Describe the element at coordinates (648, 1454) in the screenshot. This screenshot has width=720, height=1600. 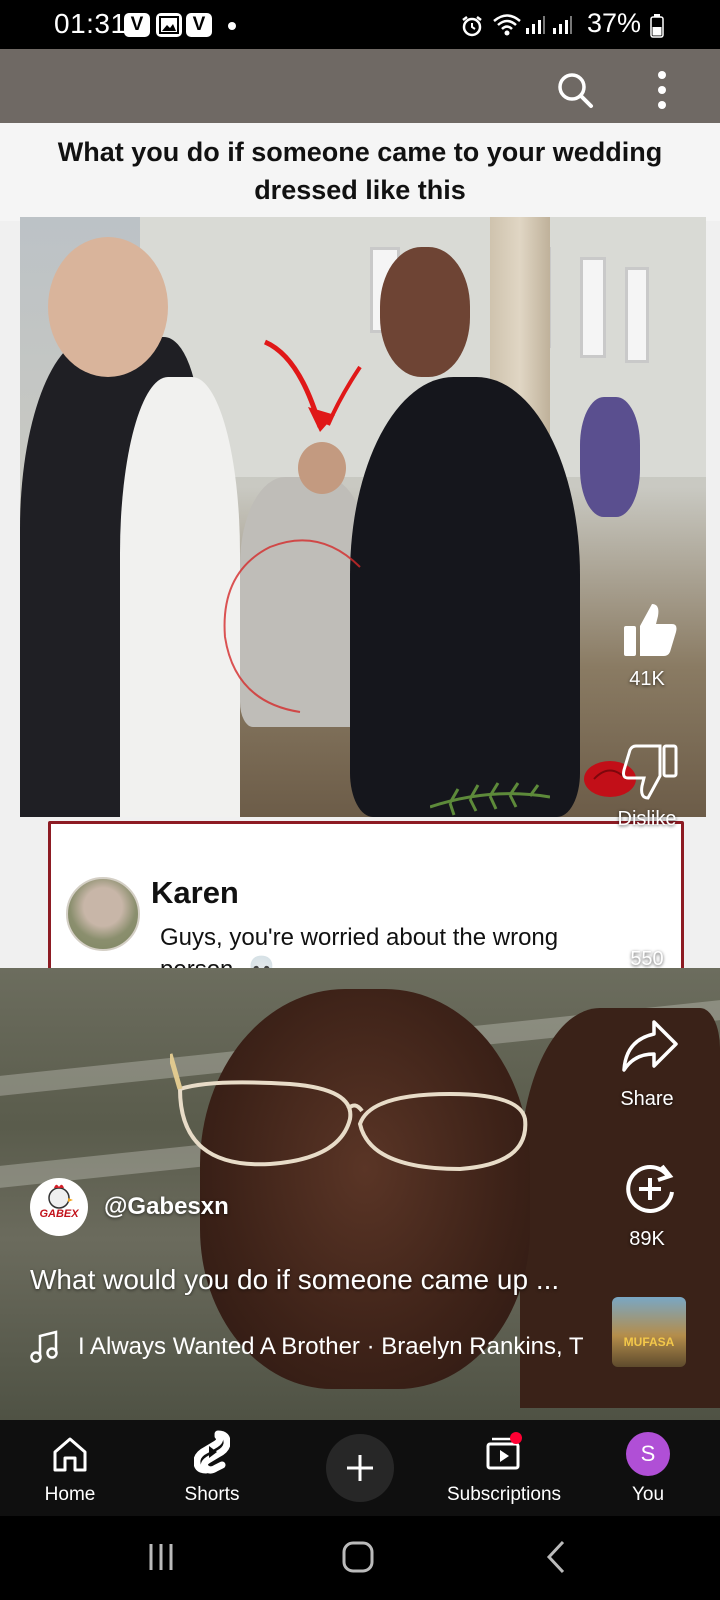
I see `you-avatar: S` at that location.